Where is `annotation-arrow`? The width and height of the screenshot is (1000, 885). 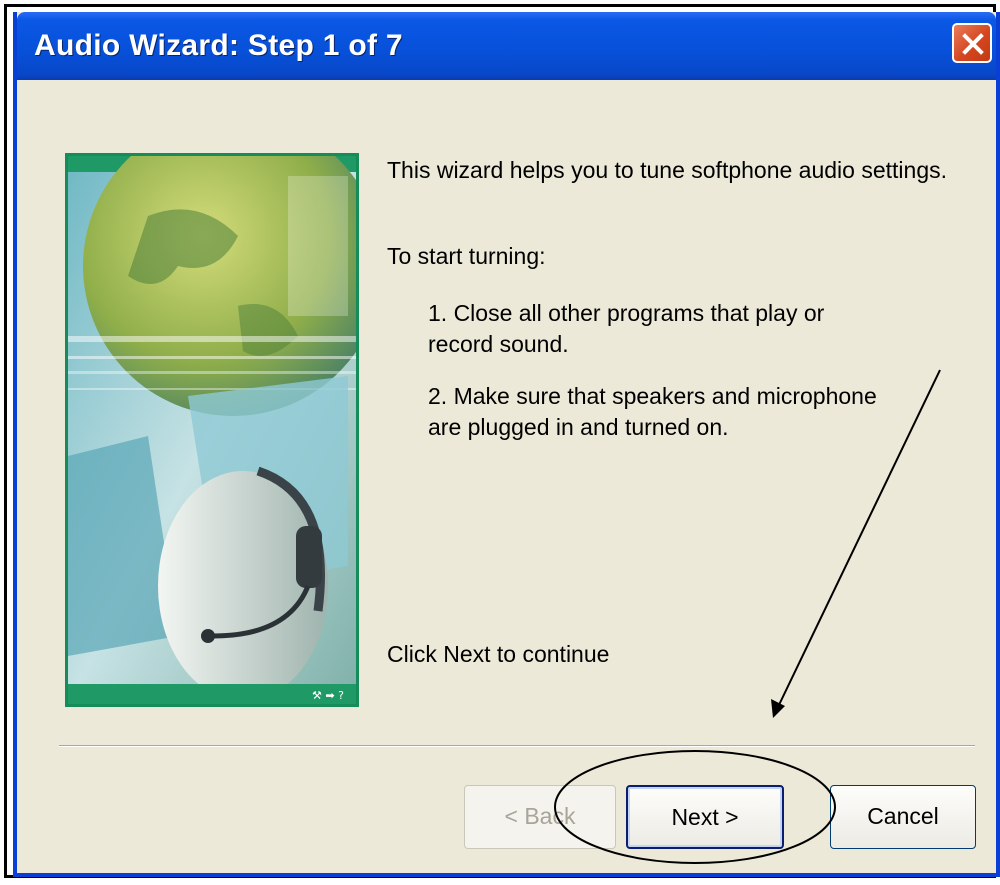 annotation-arrow is located at coordinates (856, 543).